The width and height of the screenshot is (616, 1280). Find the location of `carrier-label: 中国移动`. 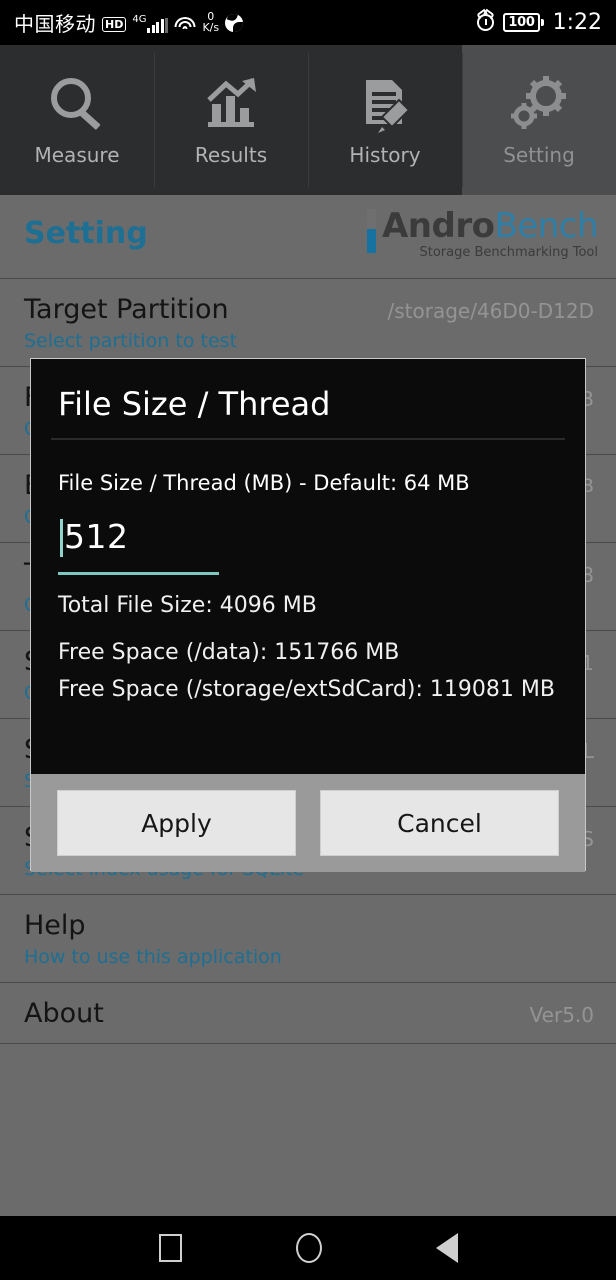

carrier-label: 中国移动 is located at coordinates (55, 24).